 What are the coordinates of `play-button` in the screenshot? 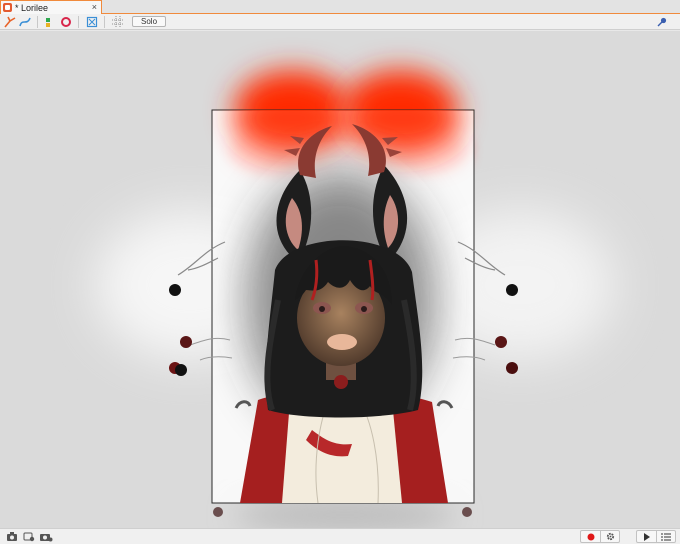 It's located at (646, 536).